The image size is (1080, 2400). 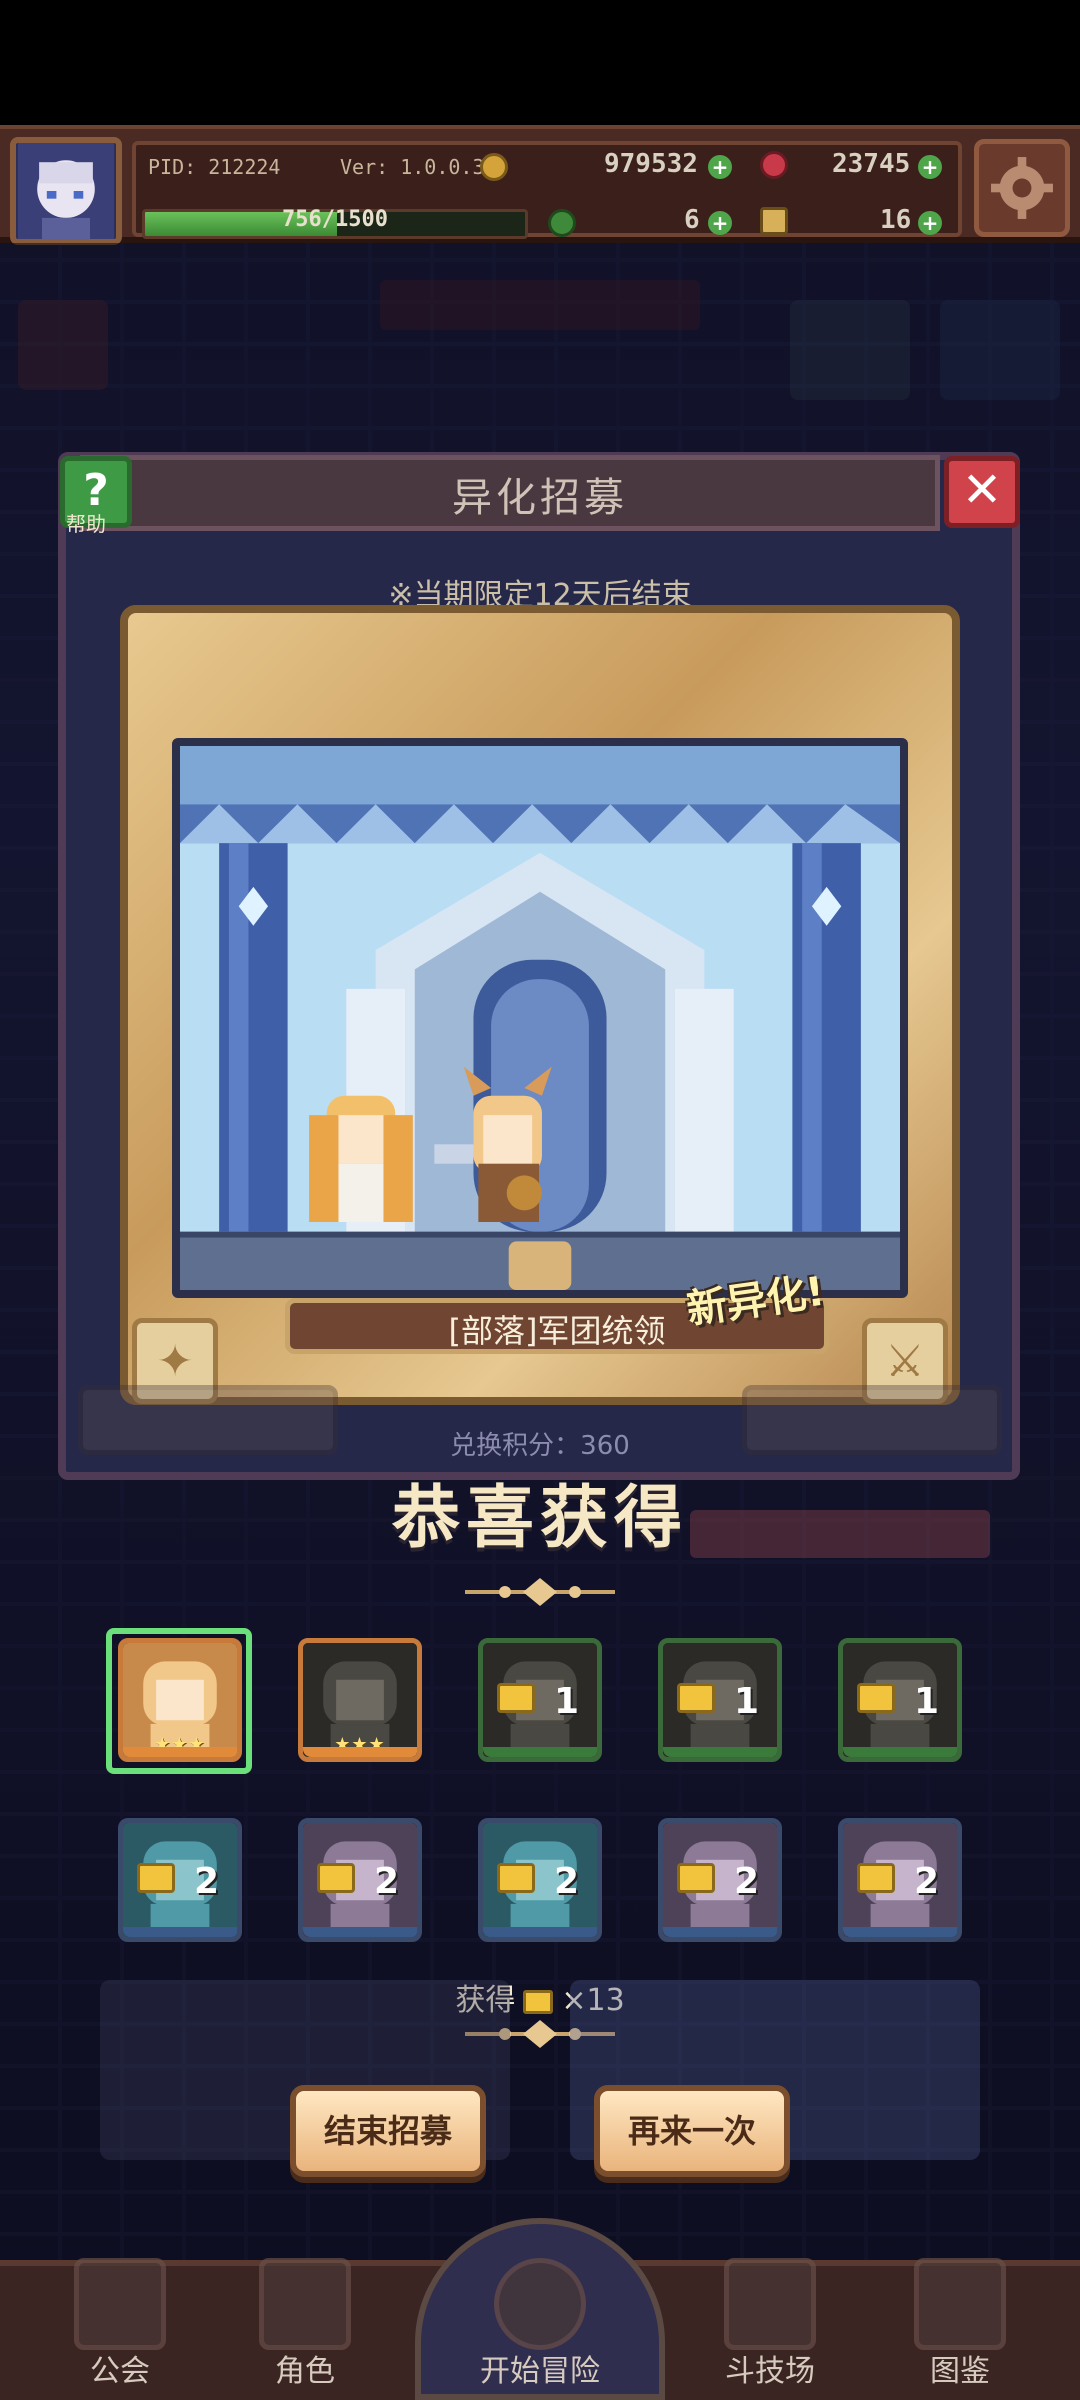 What do you see at coordinates (540, 498) in the screenshot?
I see `dialog-title: 异化招募` at bounding box center [540, 498].